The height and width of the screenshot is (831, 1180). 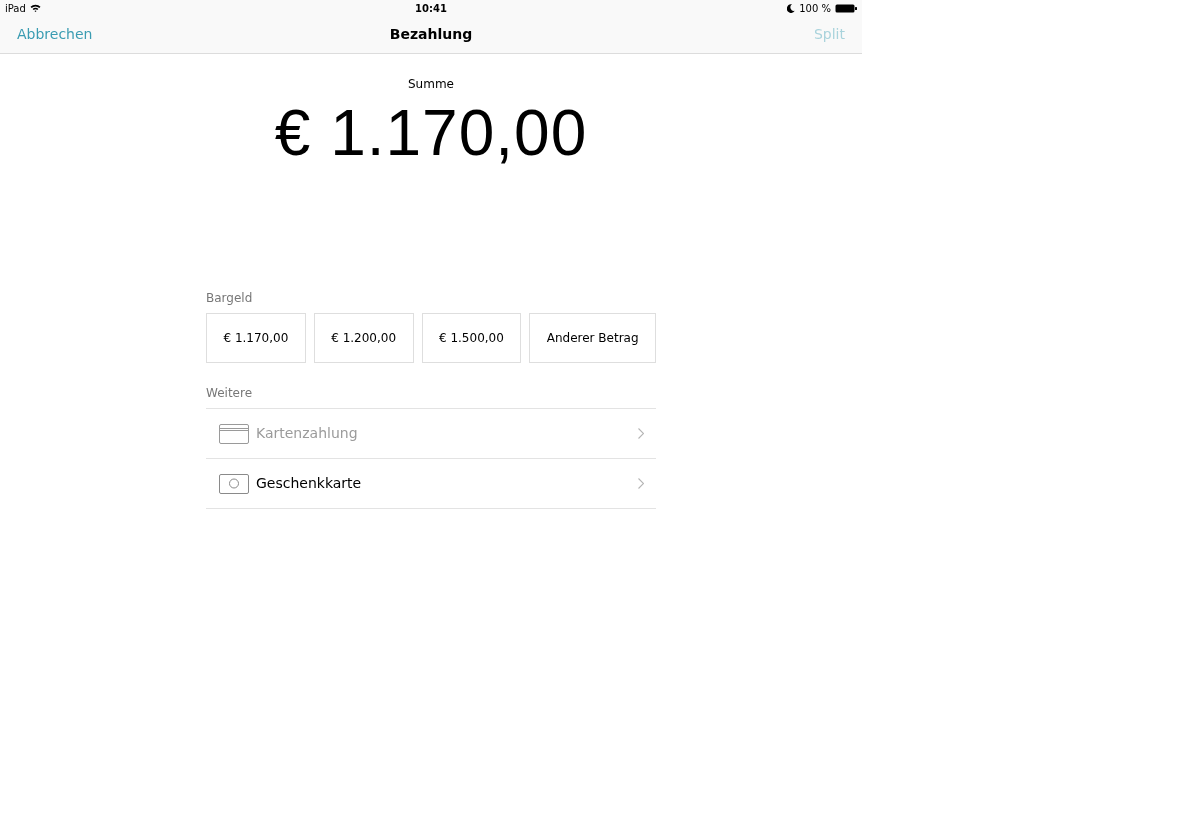 What do you see at coordinates (431, 34) in the screenshot?
I see `screen-title: Bezahlung` at bounding box center [431, 34].